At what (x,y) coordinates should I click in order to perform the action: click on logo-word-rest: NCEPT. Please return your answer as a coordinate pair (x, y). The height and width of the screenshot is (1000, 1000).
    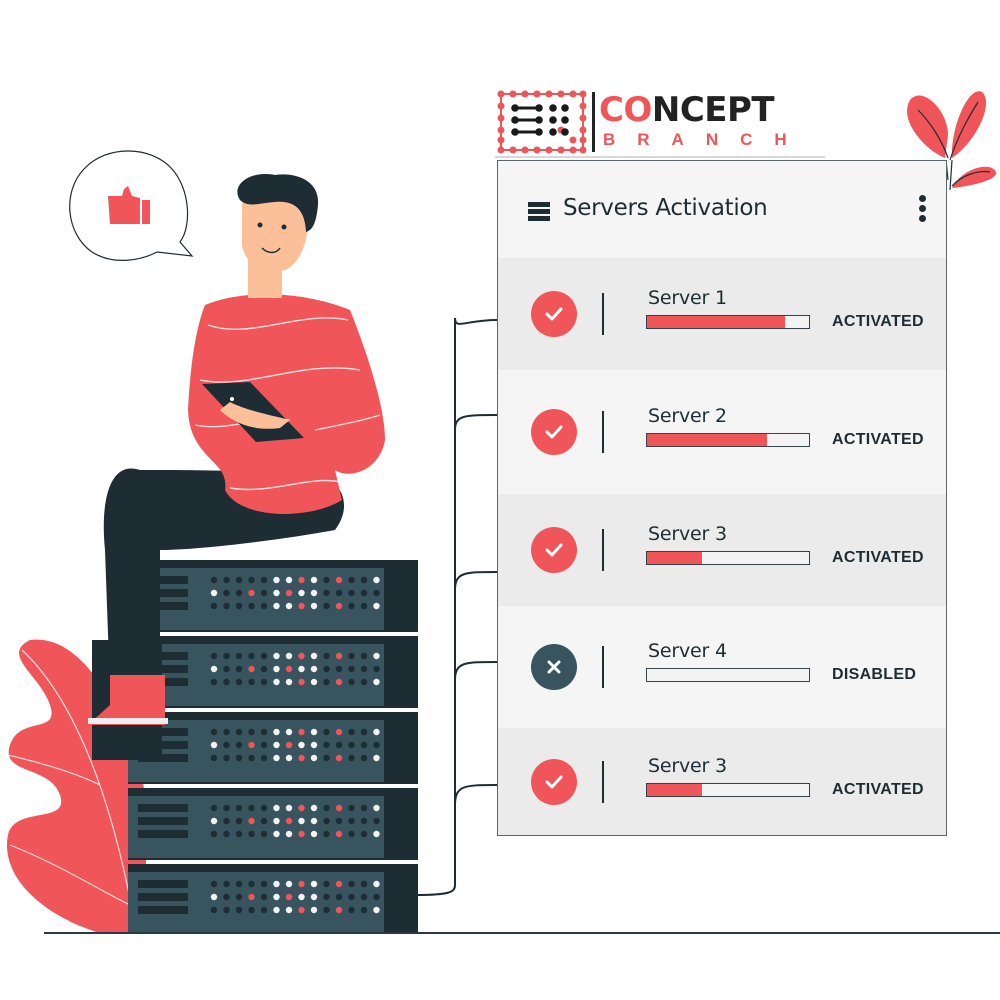
    Looking at the image, I should click on (713, 110).